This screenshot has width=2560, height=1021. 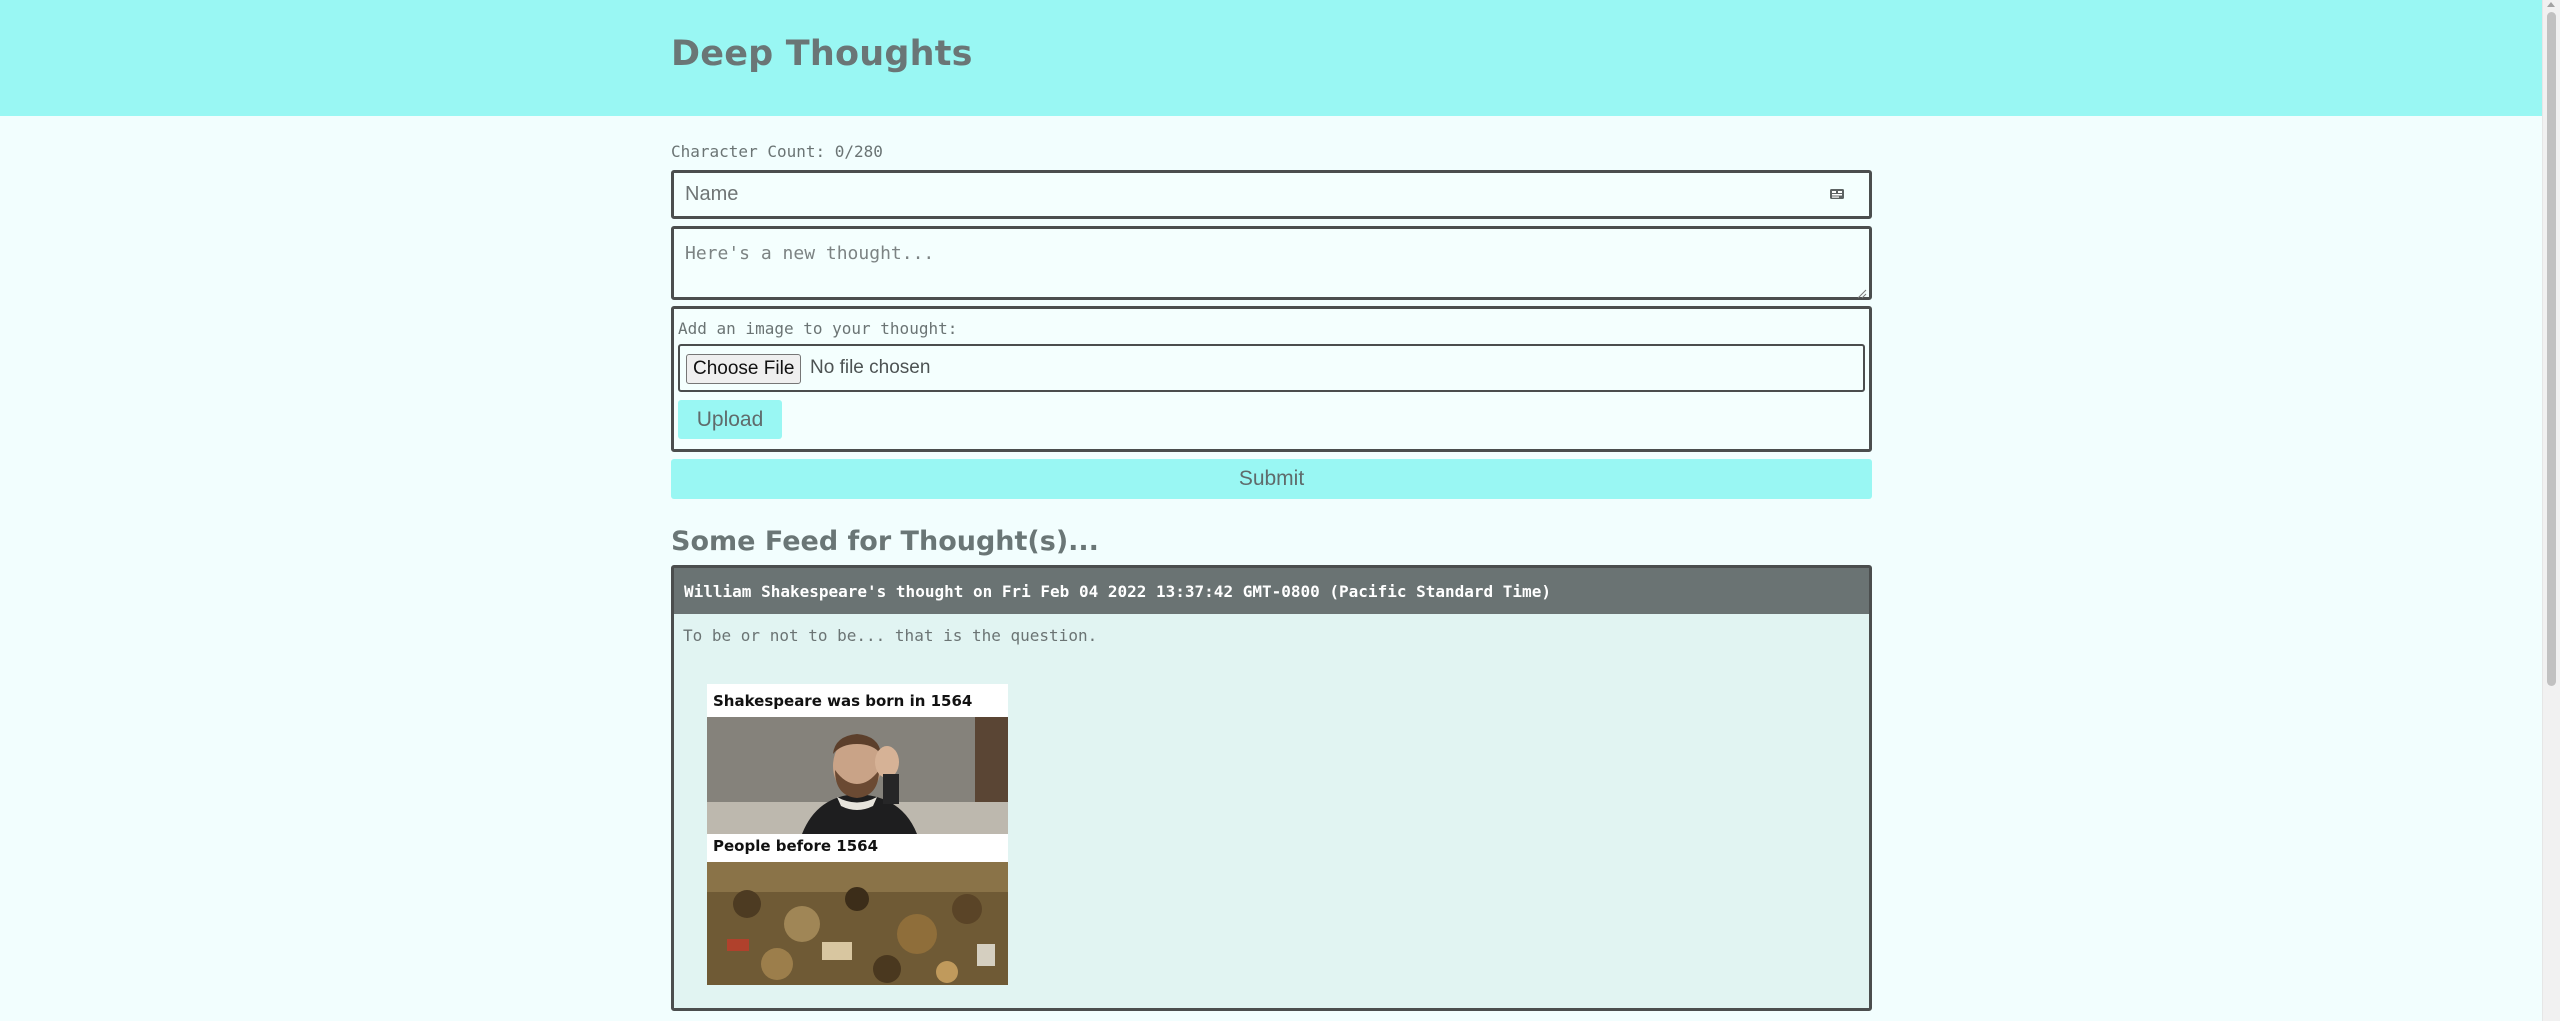 I want to click on thought-field, so click(x=1271, y=263).